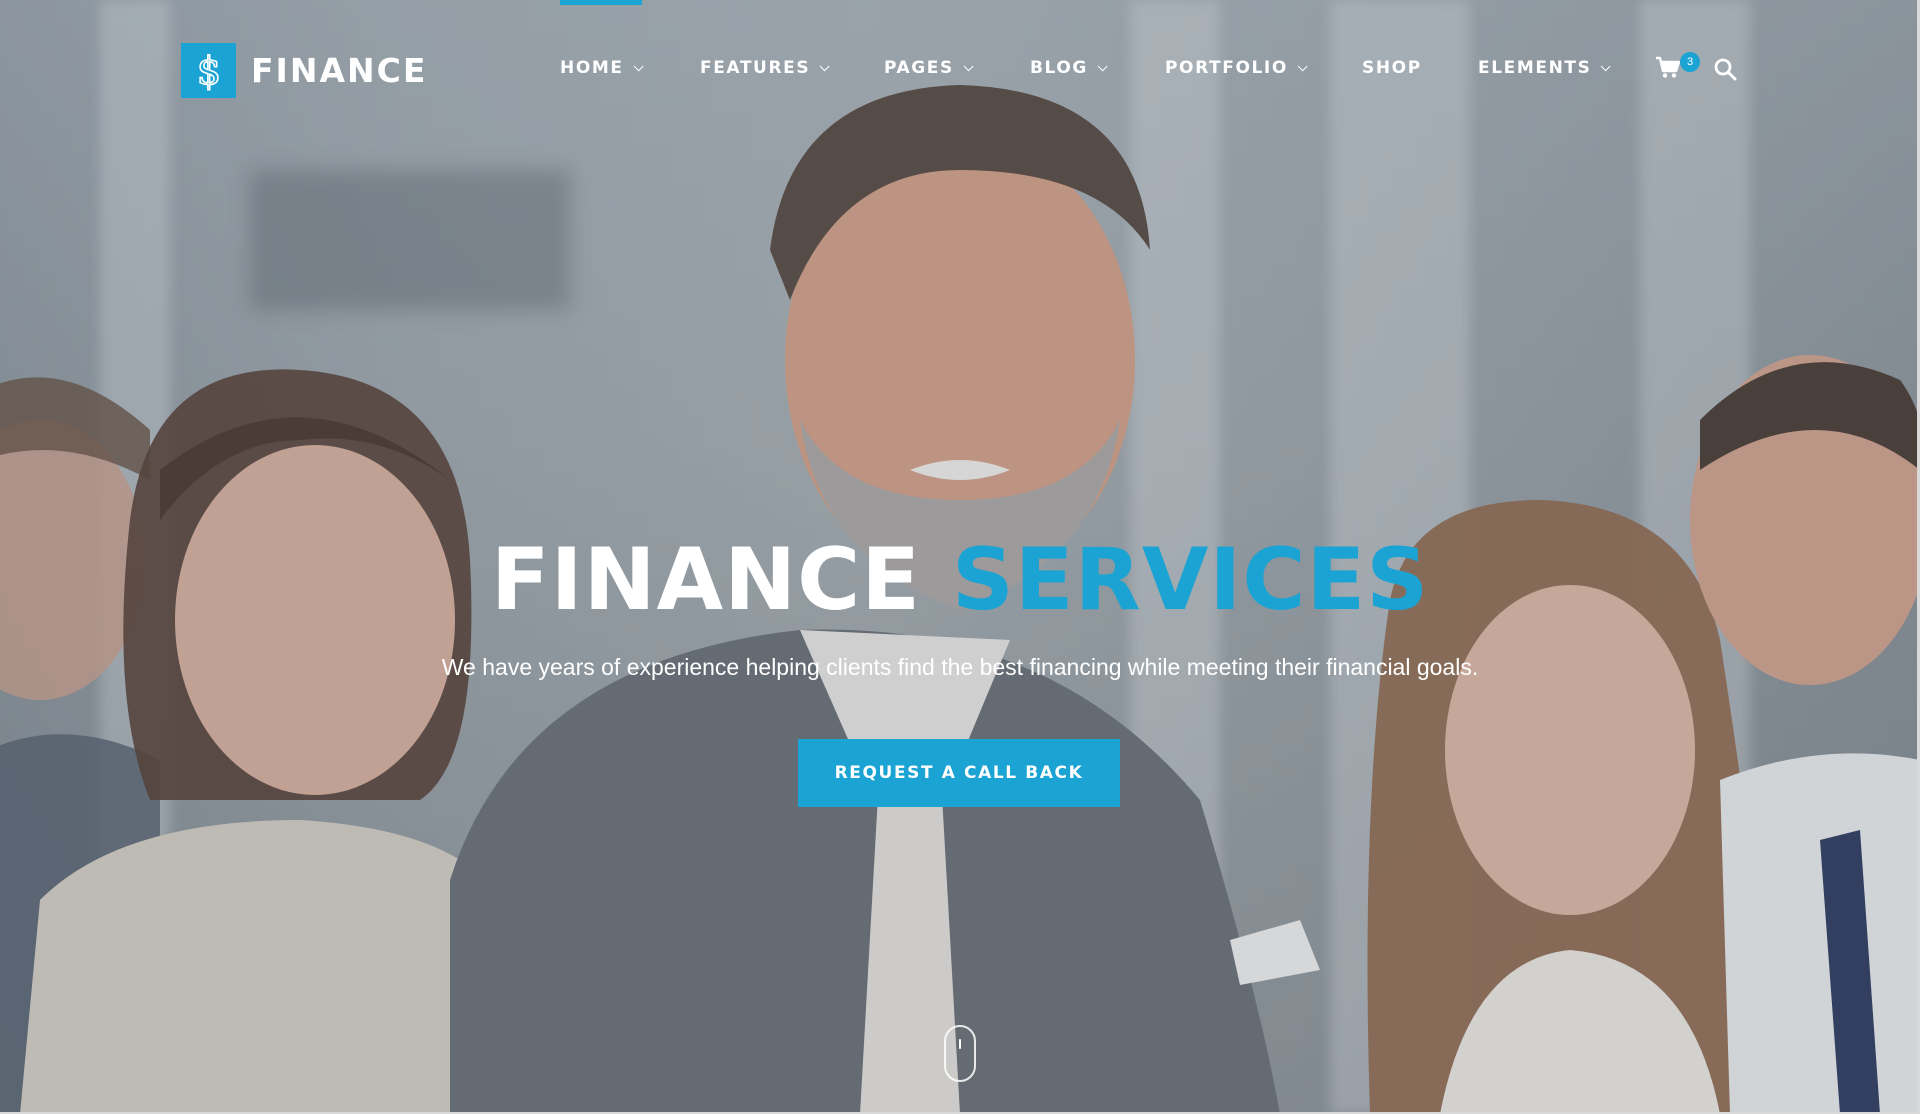 The width and height of the screenshot is (1920, 1114). I want to click on nav-item-label: ELEMENTS, so click(1535, 68).